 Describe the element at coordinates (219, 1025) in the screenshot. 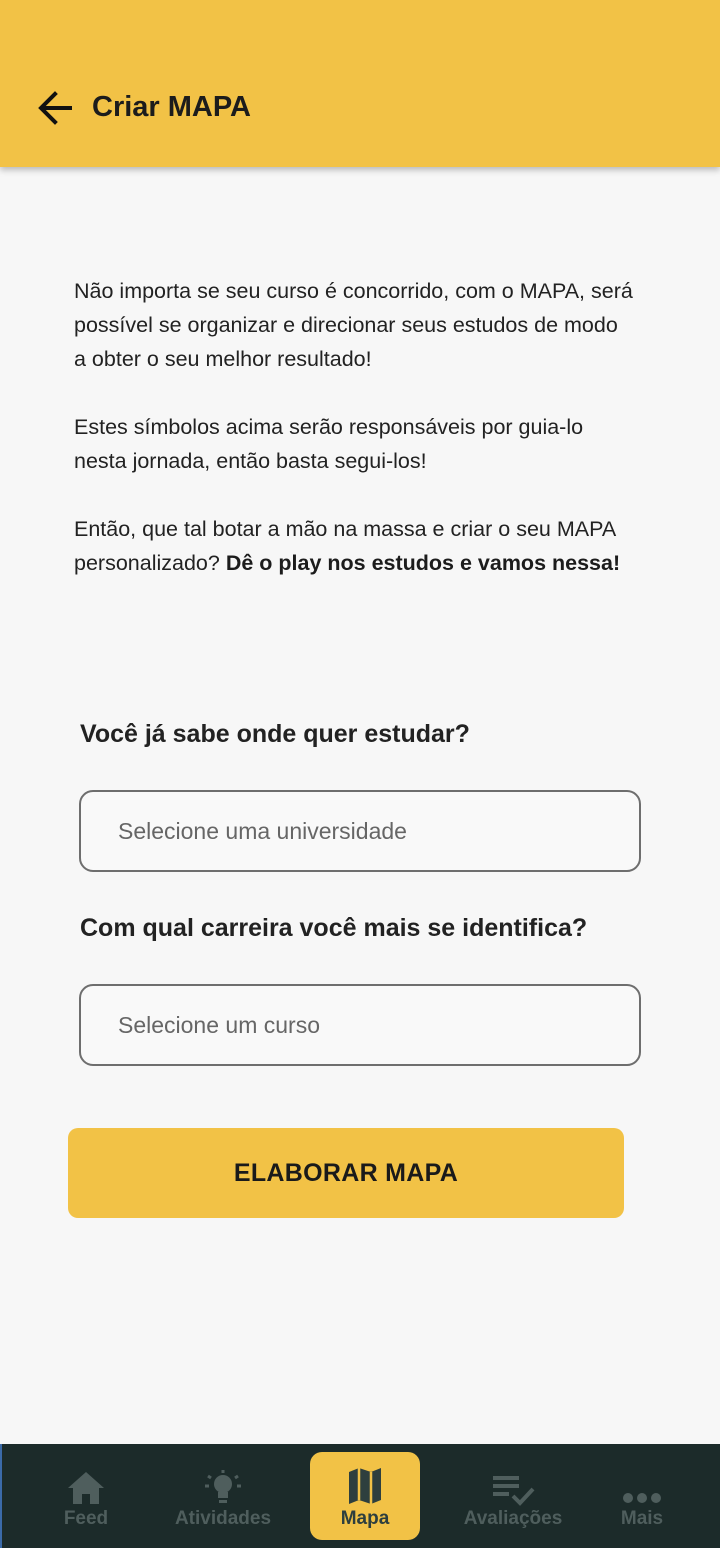

I see `career-placeholder: Selecione um curso` at that location.